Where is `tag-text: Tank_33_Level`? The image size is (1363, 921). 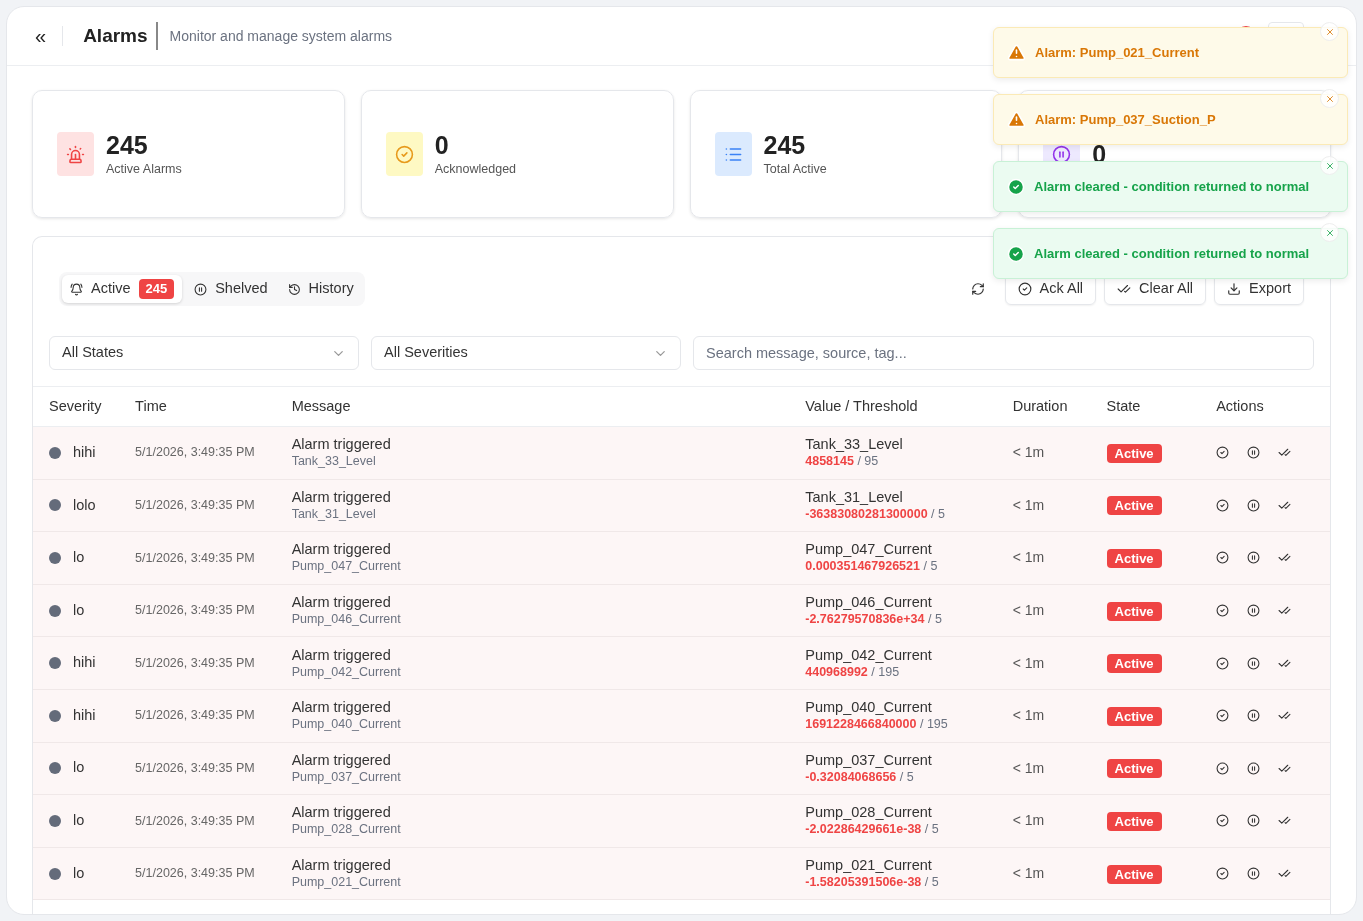
tag-text: Tank_33_Level is located at coordinates (854, 444).